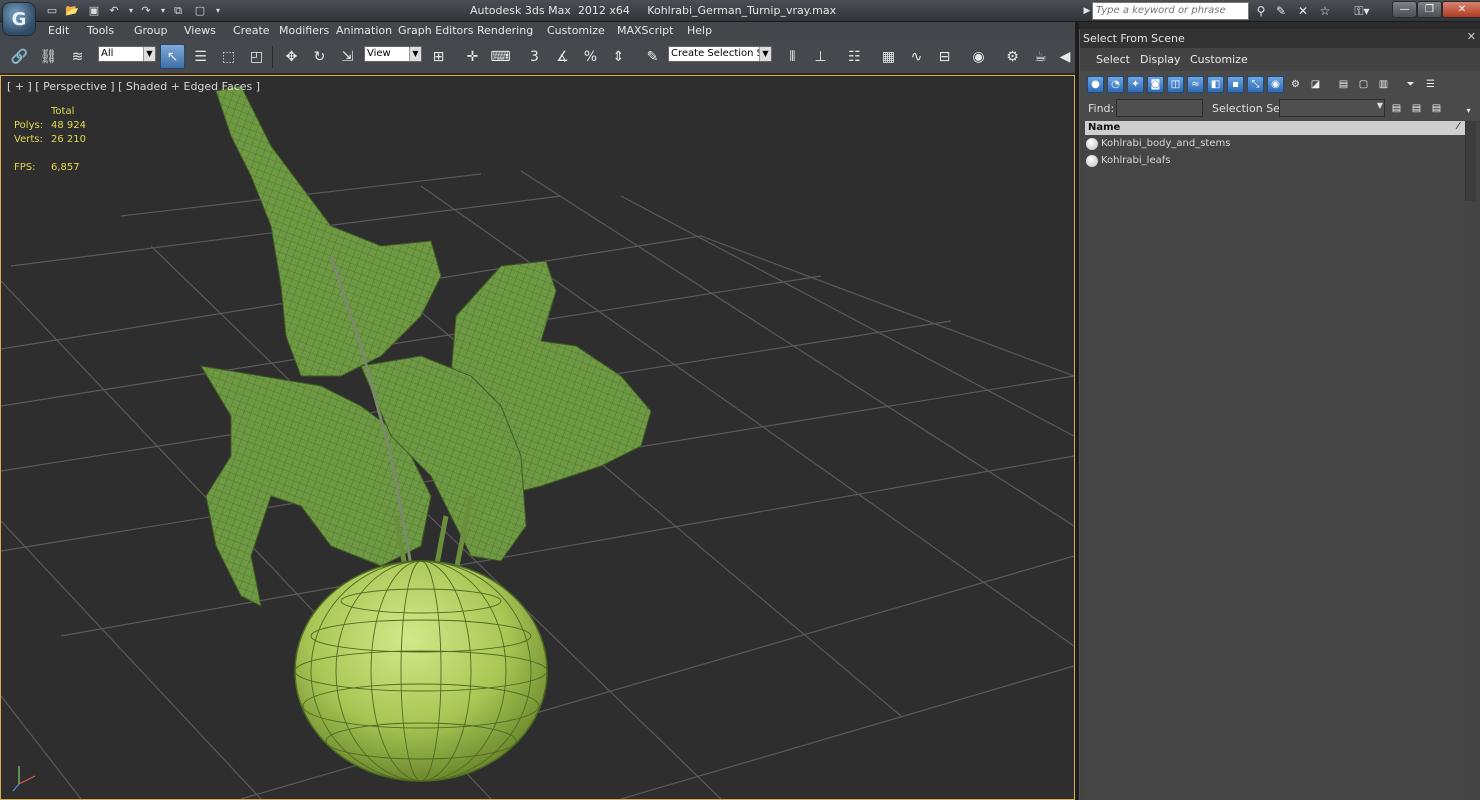  Describe the element at coordinates (1065, 56) in the screenshot. I see `render-production-icon: ◀` at that location.